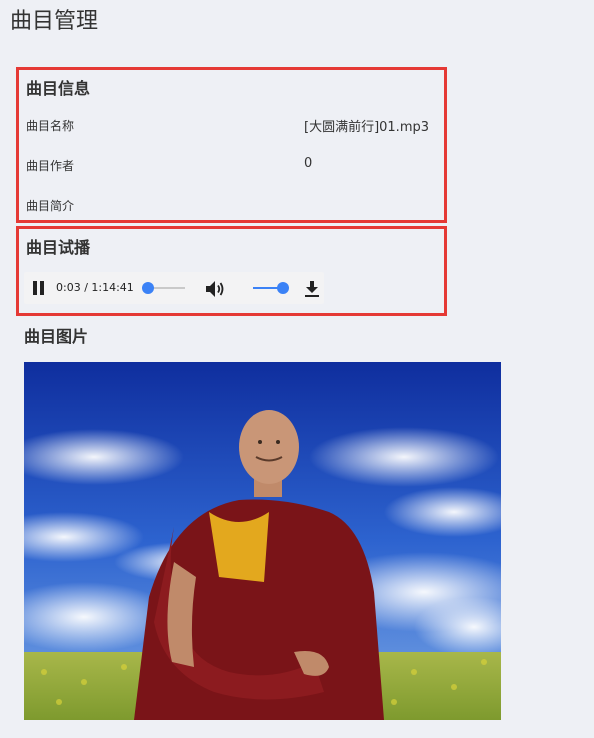  I want to click on track-preview-panel: 曲目试播 0:03 / 1:14:41, so click(231, 271).